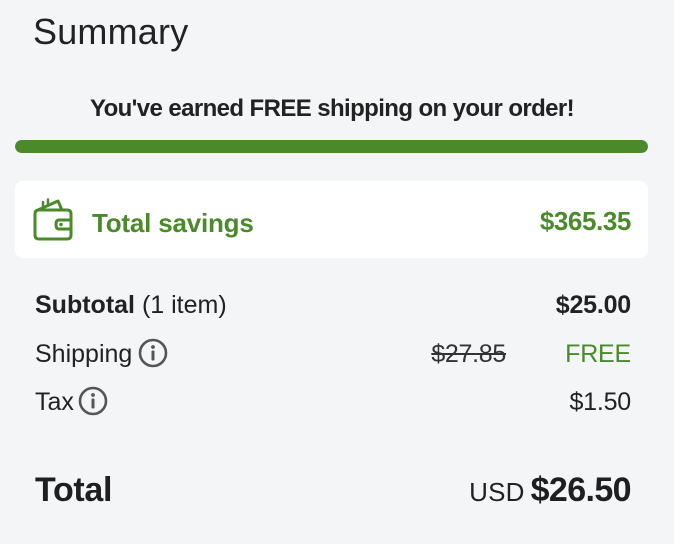  Describe the element at coordinates (173, 223) in the screenshot. I see `total-savings-label: Total savings` at that location.